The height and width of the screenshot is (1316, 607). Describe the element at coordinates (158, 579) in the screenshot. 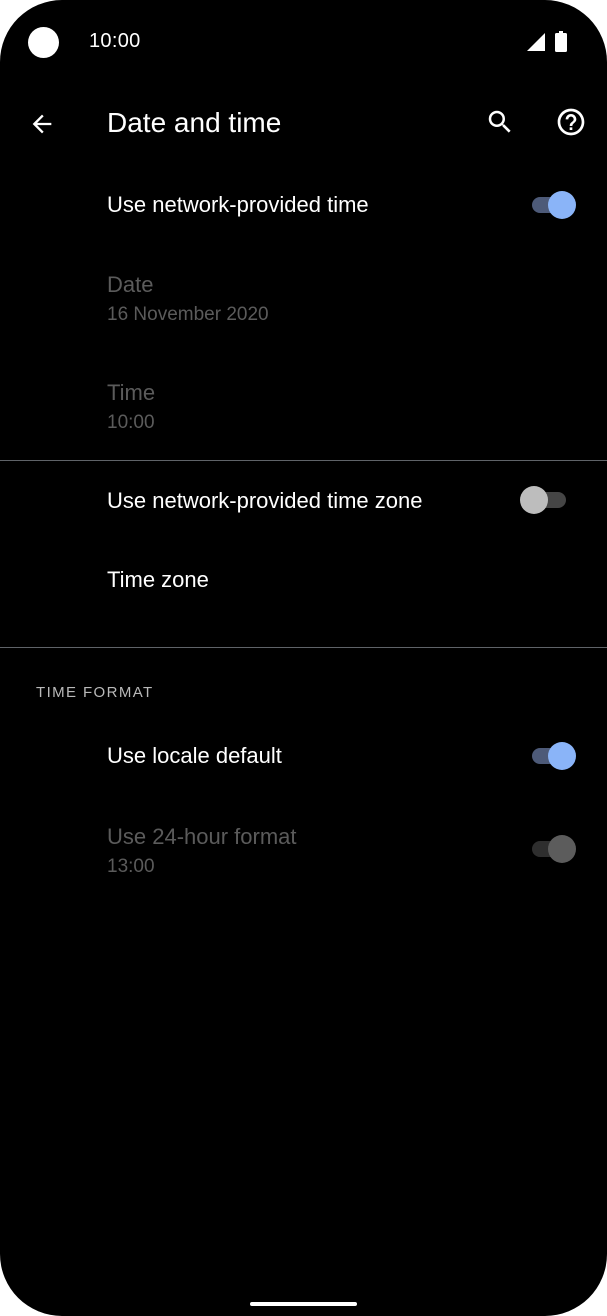

I see `setting-time-zone-label: Time zone` at that location.